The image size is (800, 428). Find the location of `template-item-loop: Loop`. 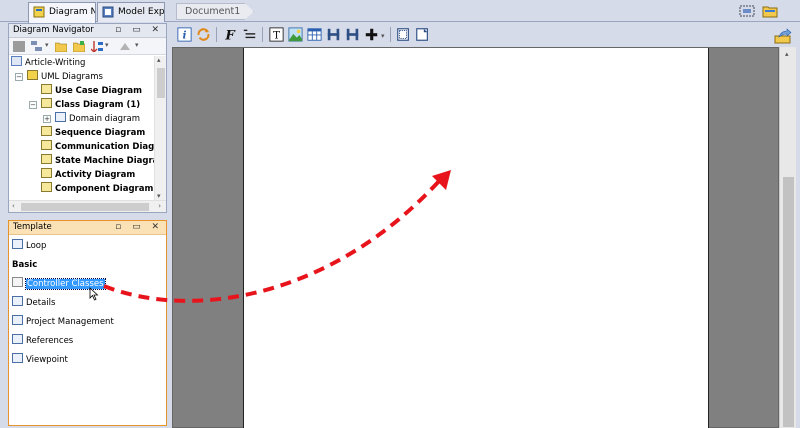

template-item-loop: Loop is located at coordinates (29, 246).